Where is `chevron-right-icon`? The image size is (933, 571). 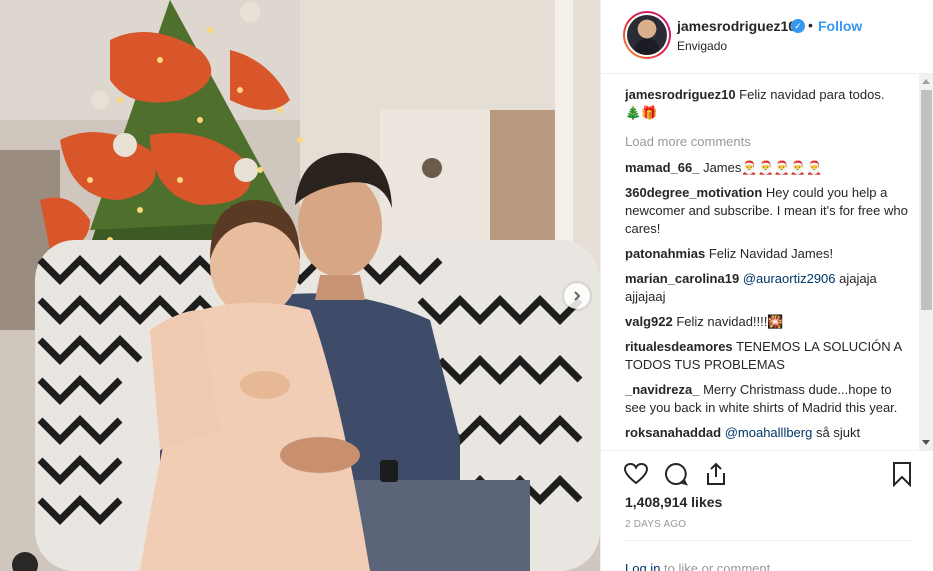
chevron-right-icon is located at coordinates (577, 296).